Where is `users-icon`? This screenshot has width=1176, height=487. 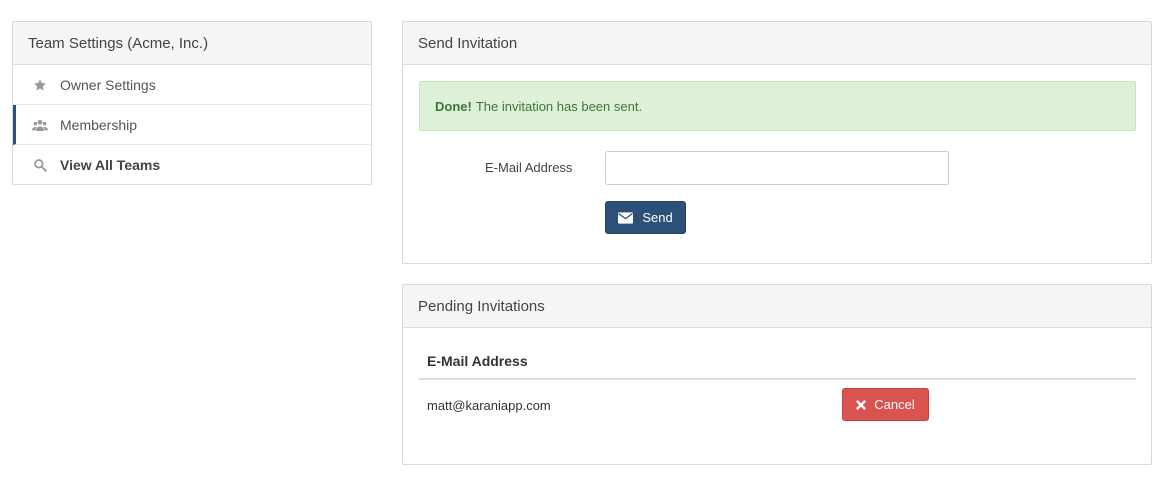 users-icon is located at coordinates (40, 125).